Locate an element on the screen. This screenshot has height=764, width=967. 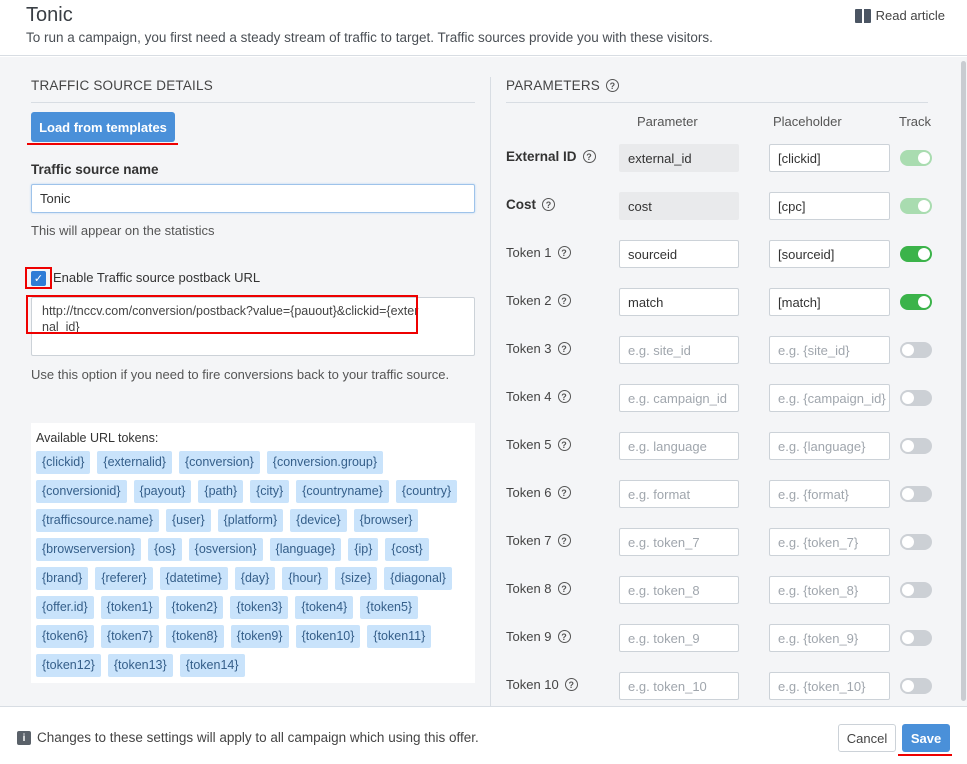
url-token-tag: {os} is located at coordinates (165, 549).